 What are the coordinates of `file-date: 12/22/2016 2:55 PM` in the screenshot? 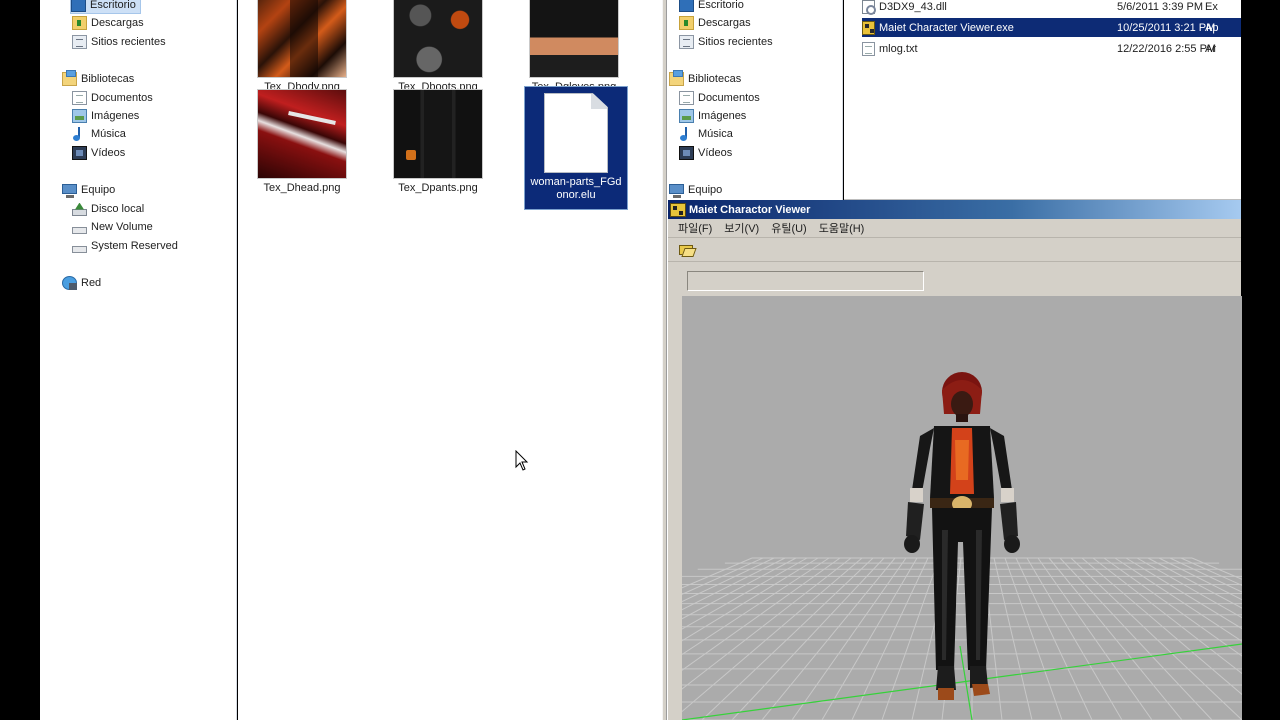 It's located at (1167, 48).